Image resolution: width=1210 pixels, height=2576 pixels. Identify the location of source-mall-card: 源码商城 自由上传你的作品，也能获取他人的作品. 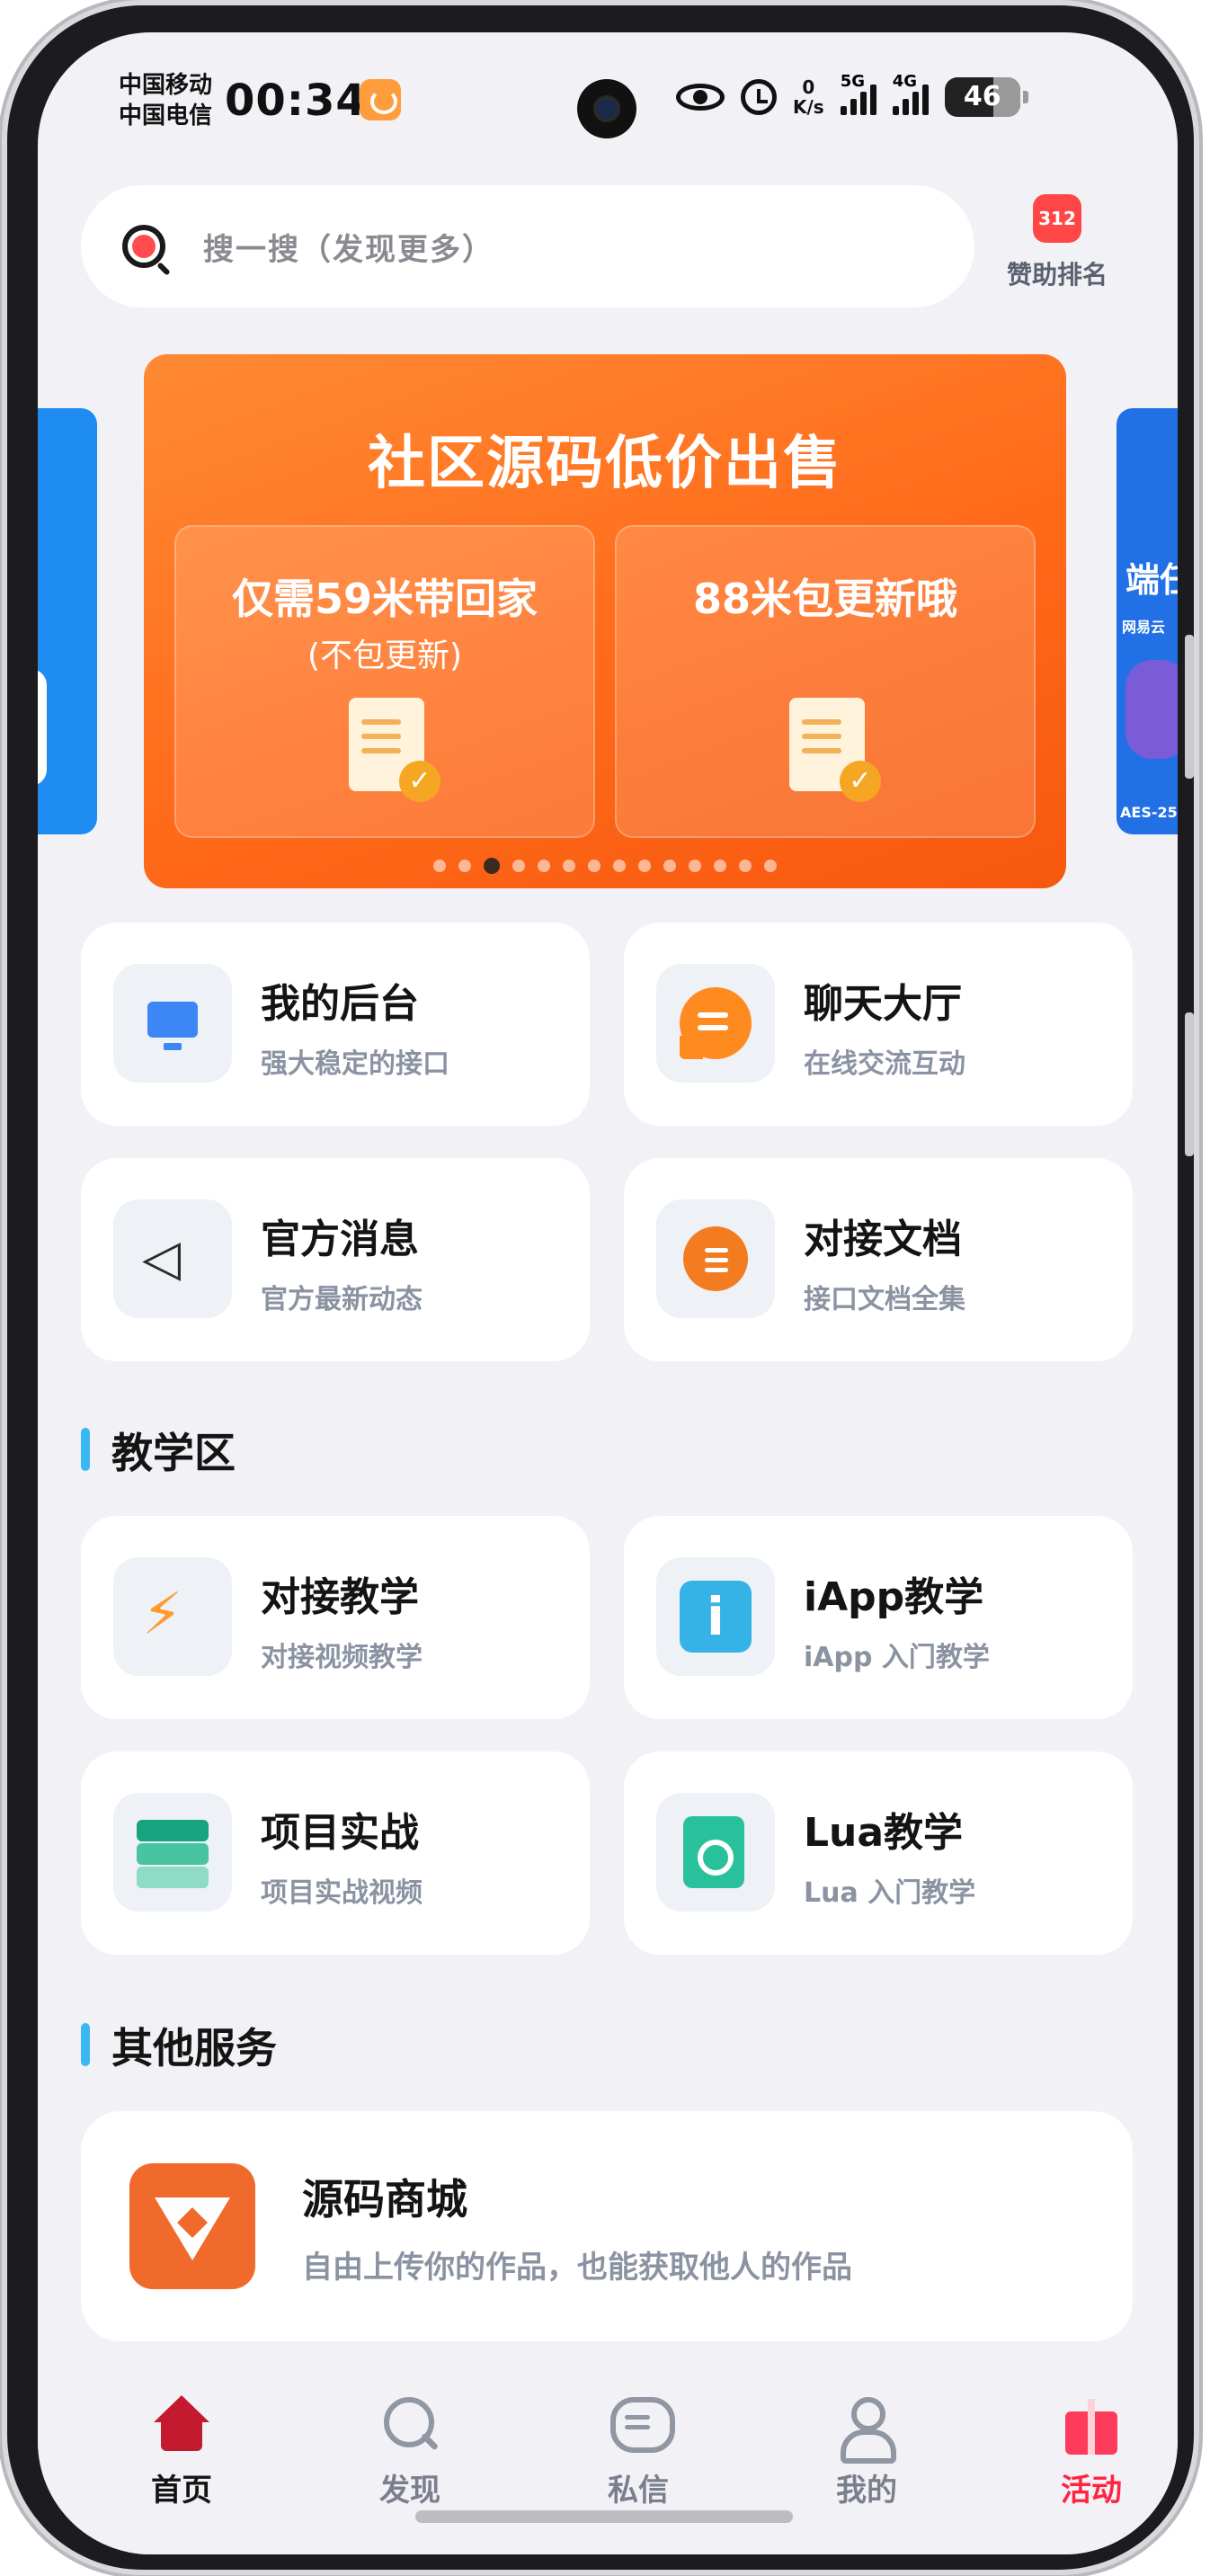
(607, 2226).